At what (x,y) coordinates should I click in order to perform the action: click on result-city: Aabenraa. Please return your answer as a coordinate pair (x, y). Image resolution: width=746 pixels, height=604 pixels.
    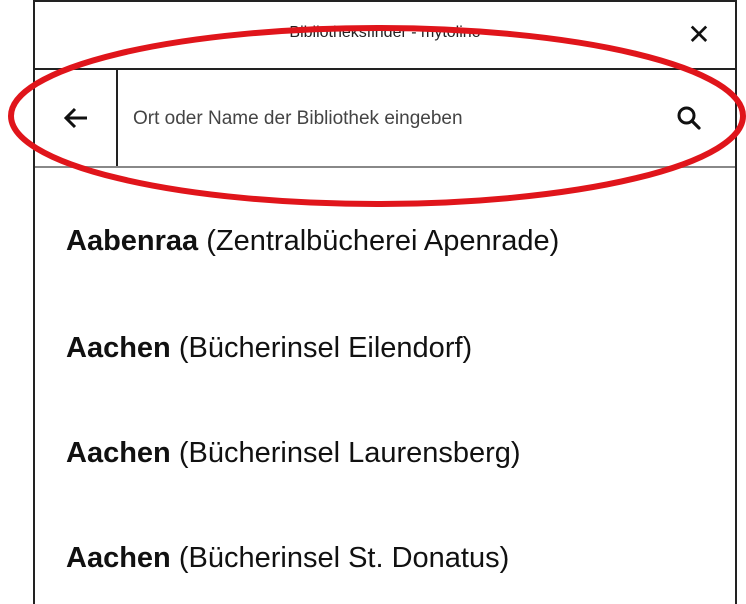
    Looking at the image, I should click on (132, 241).